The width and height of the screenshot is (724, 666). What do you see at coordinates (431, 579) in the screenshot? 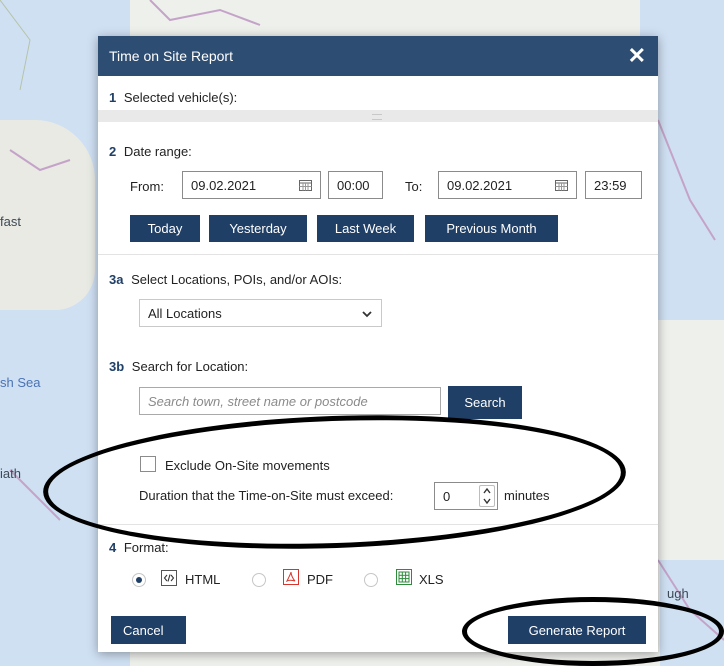
I see `format-xls-label: XLS` at bounding box center [431, 579].